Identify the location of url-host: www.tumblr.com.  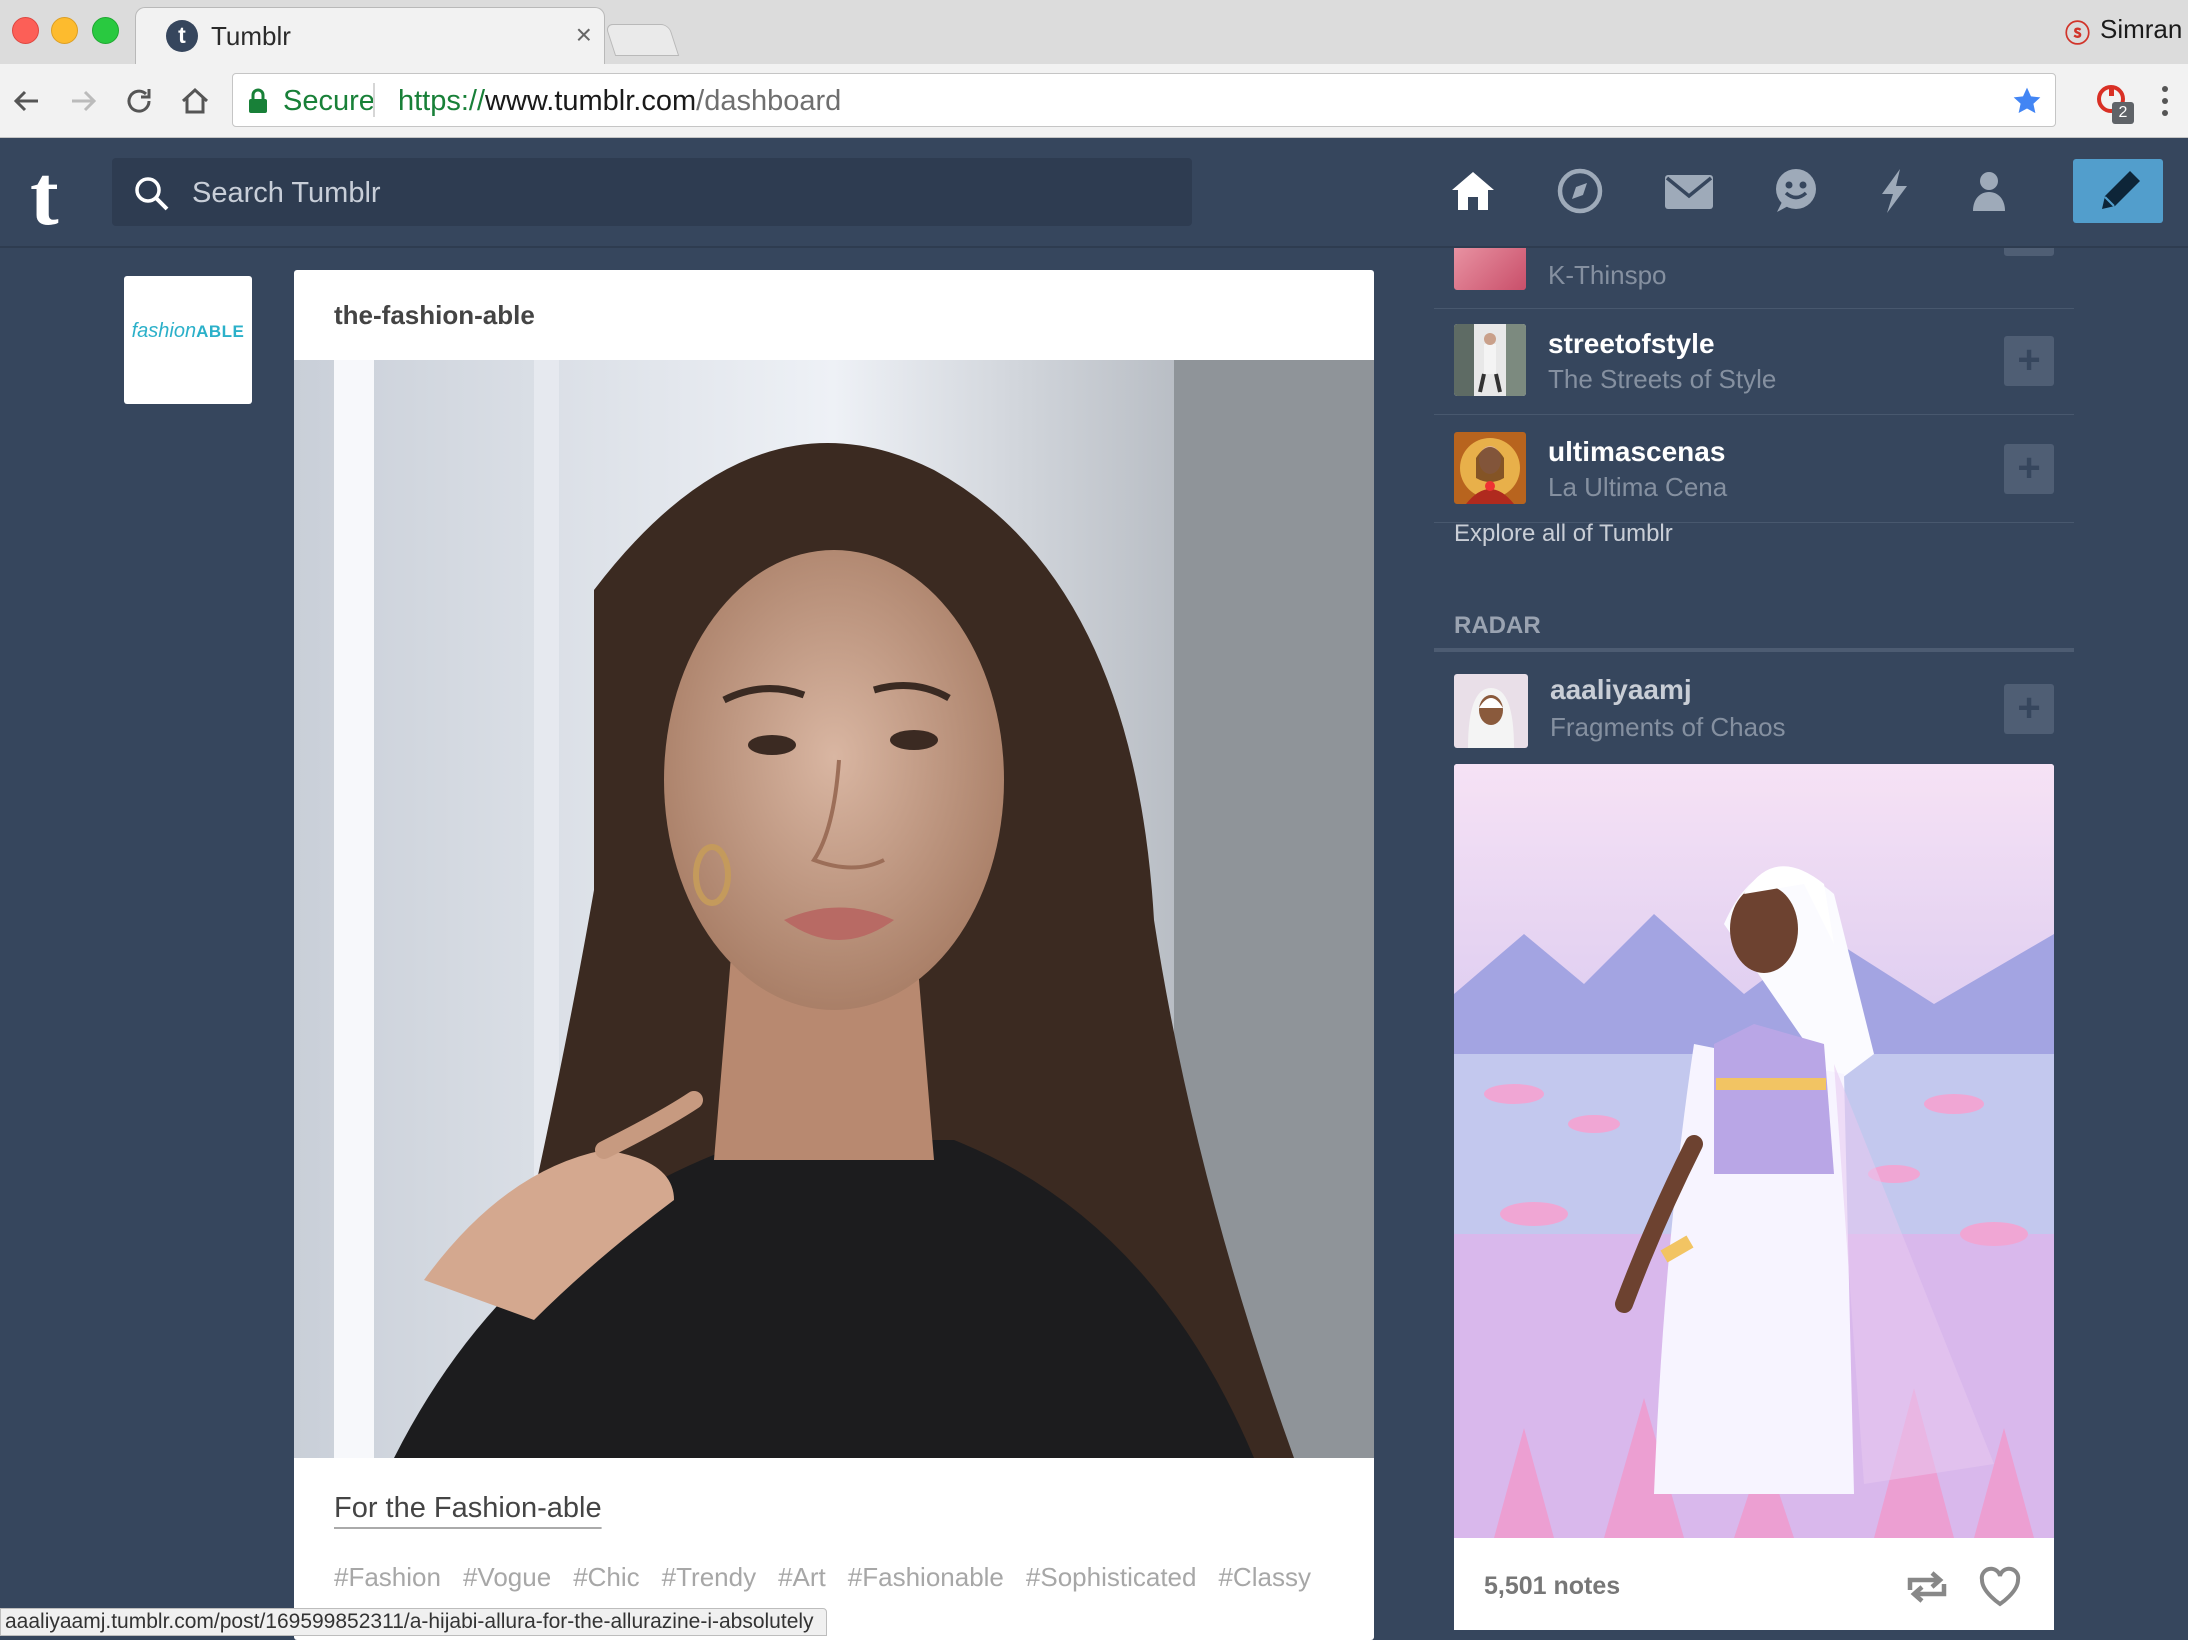
(591, 101).